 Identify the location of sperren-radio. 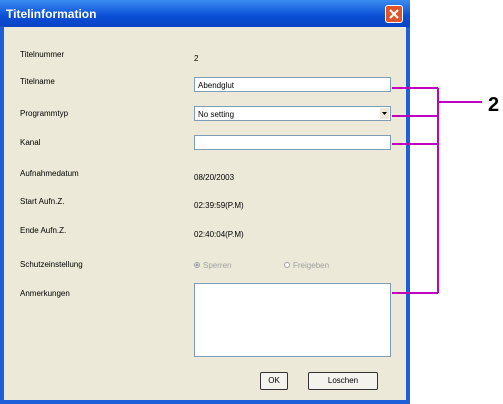
(197, 265).